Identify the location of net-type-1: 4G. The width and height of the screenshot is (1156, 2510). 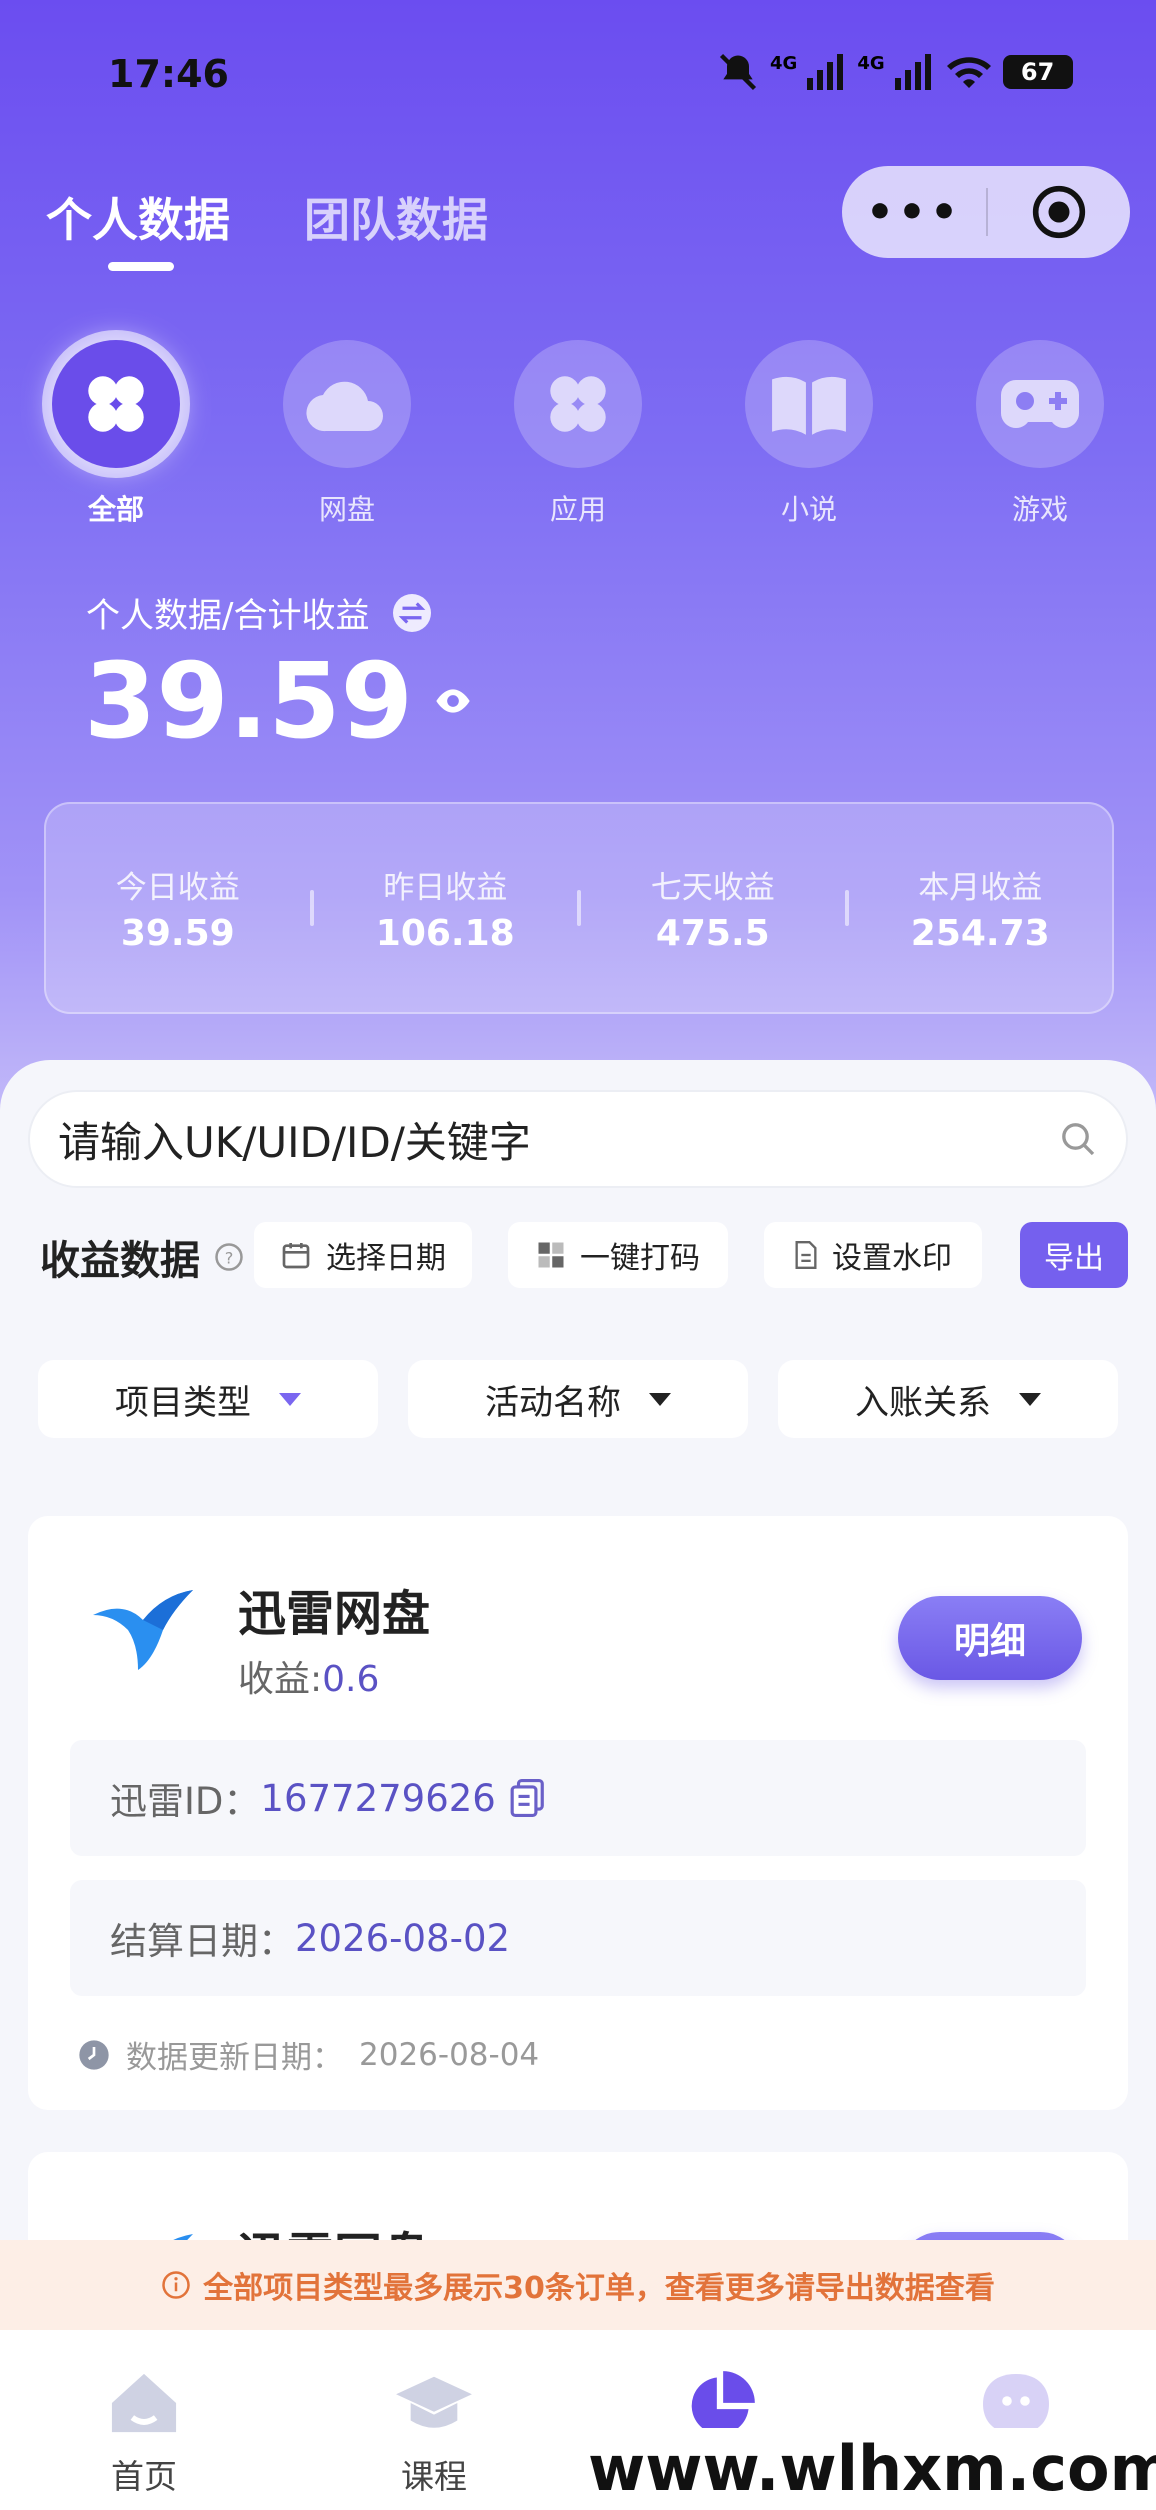
(784, 63).